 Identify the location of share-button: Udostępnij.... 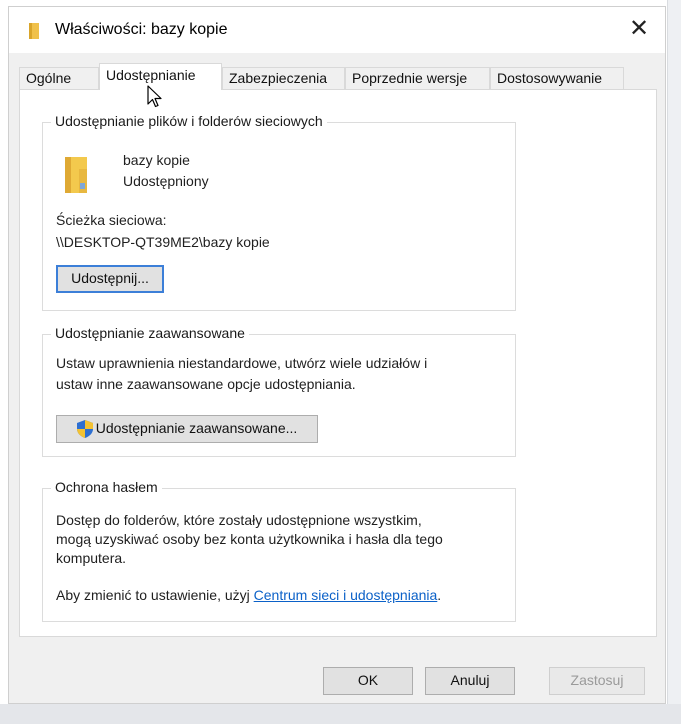
(110, 279).